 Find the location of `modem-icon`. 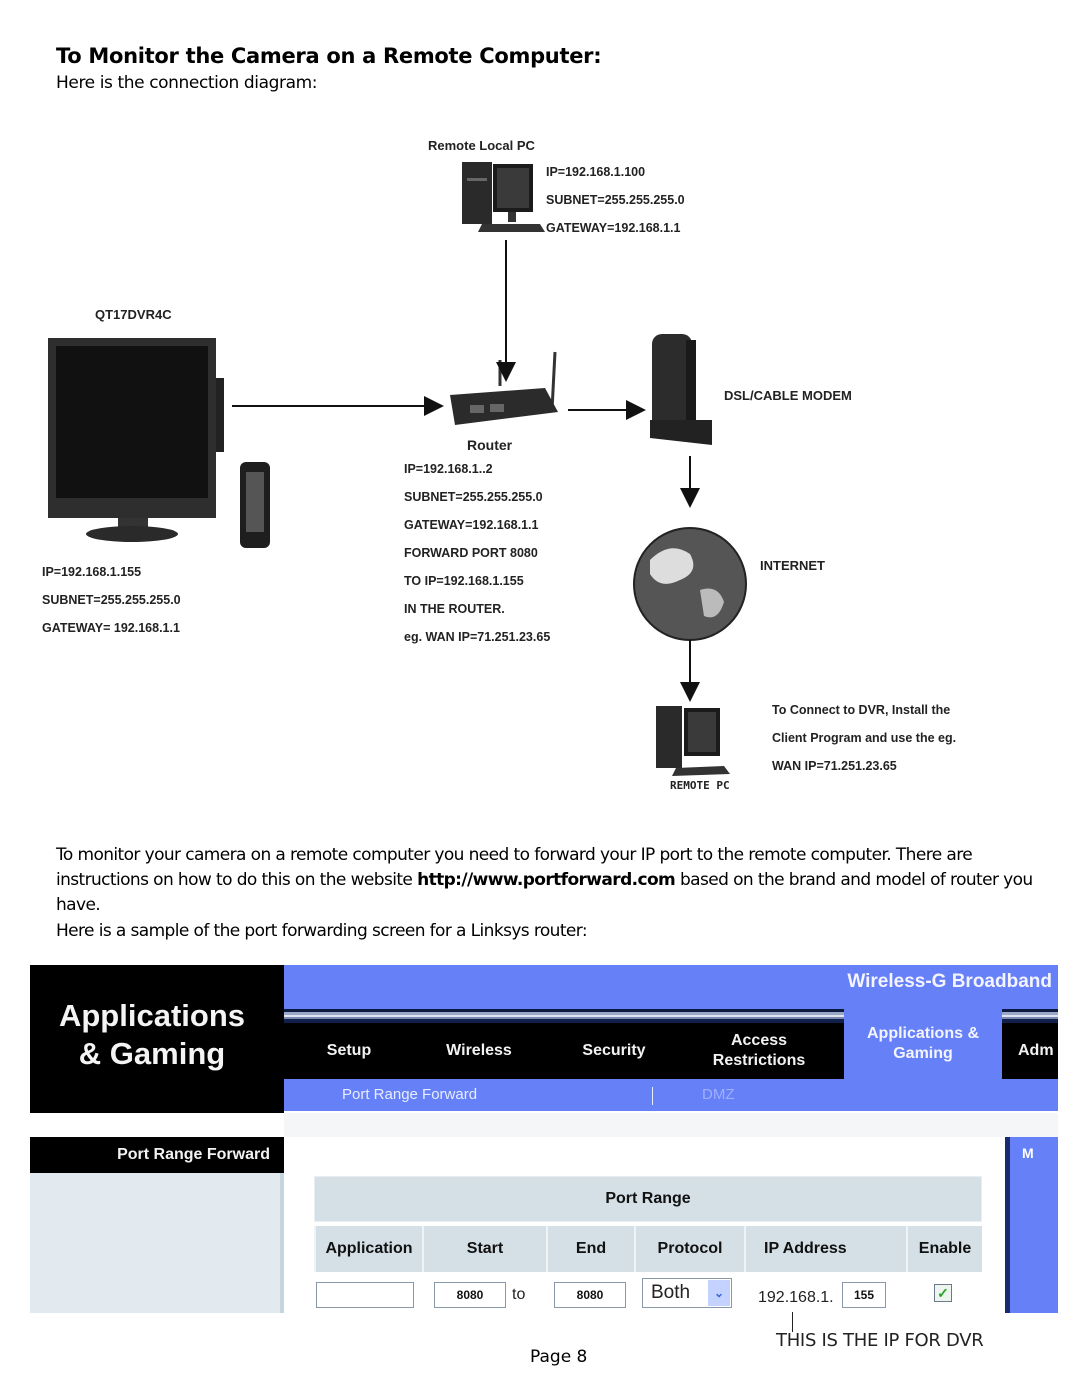

modem-icon is located at coordinates (681, 389).